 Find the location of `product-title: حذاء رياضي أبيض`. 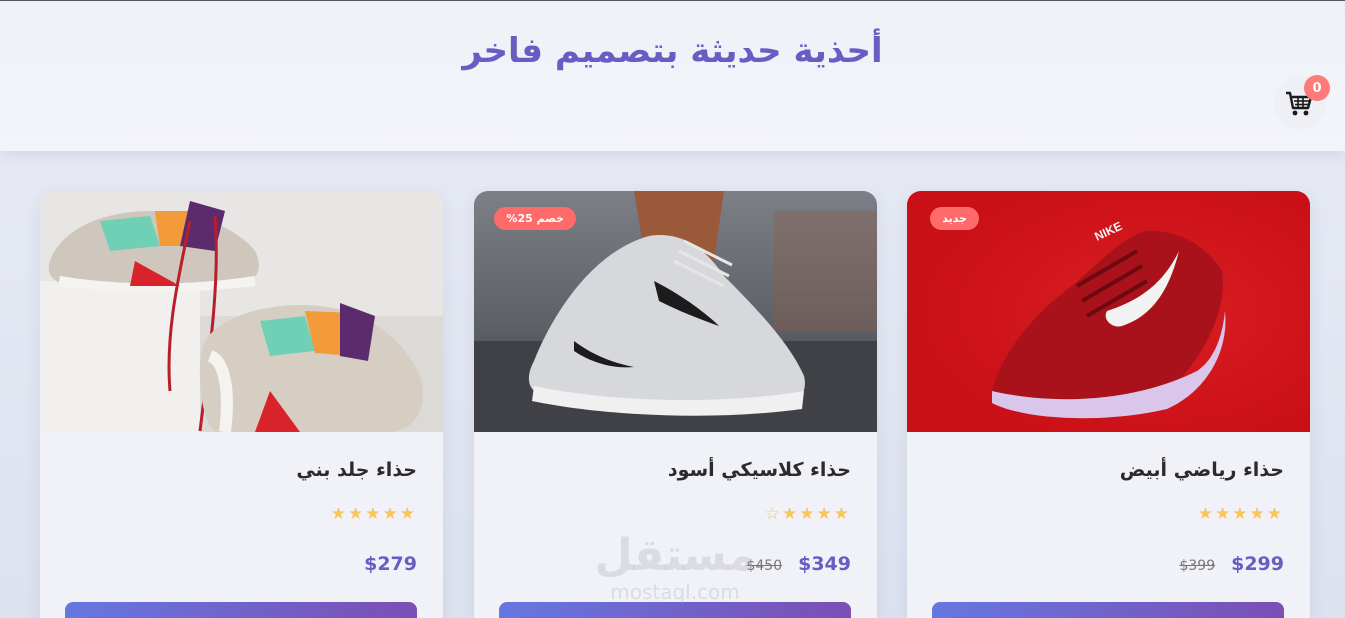

product-title: حذاء رياضي أبيض is located at coordinates (1201, 470).